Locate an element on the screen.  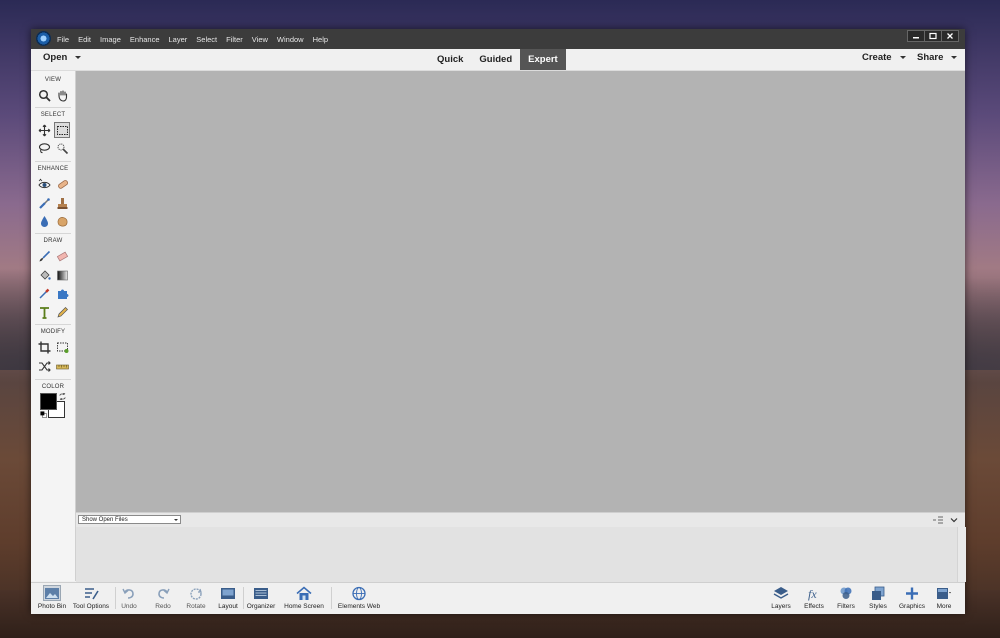
menu-window: Window is located at coordinates (290, 39).